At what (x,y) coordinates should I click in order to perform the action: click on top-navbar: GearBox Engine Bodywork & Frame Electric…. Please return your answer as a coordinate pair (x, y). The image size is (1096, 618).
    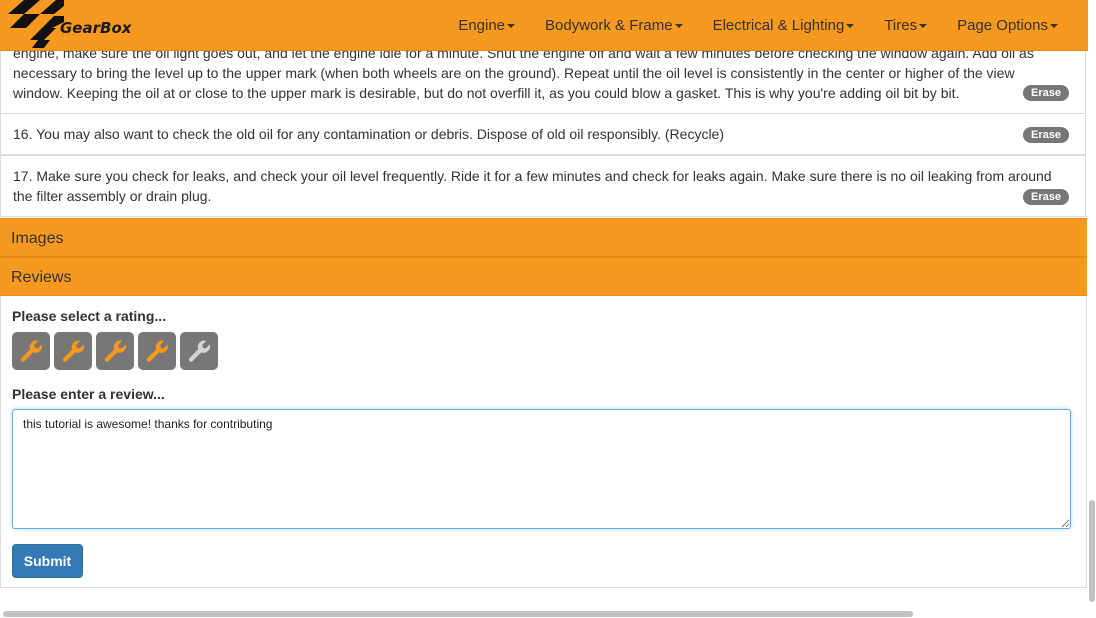
    Looking at the image, I should click on (544, 25).